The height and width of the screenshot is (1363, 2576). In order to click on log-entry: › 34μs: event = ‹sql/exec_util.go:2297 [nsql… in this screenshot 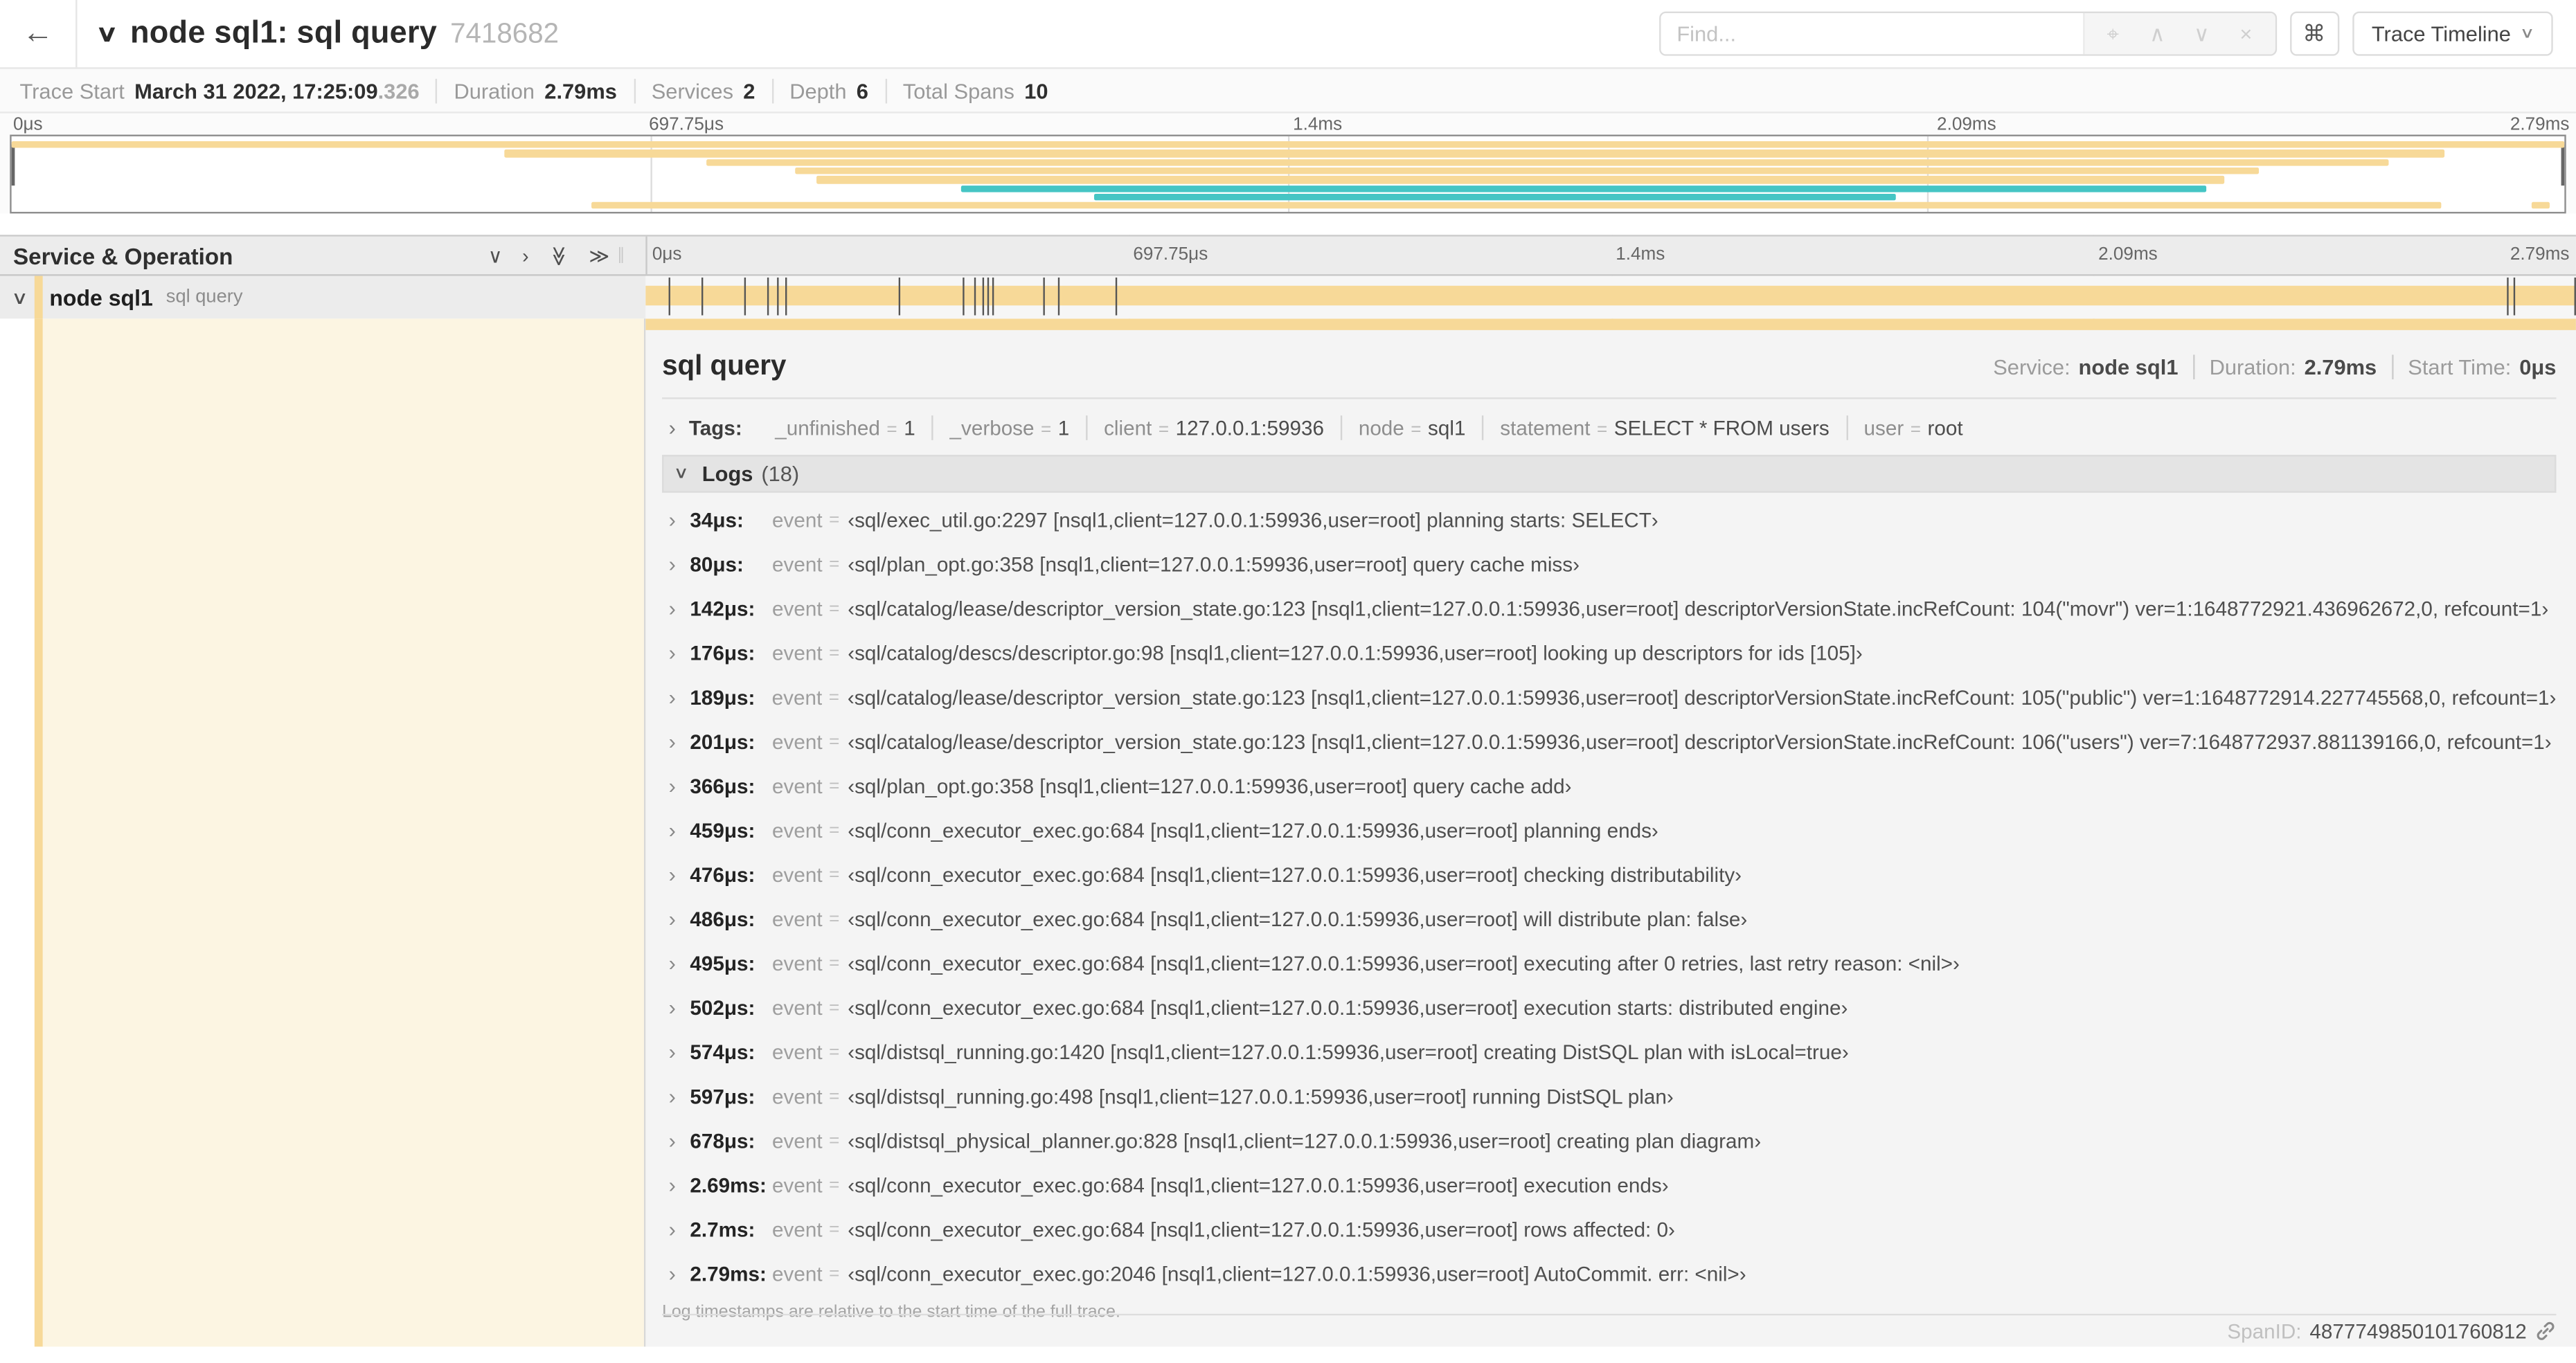, I will do `click(1609, 520)`.